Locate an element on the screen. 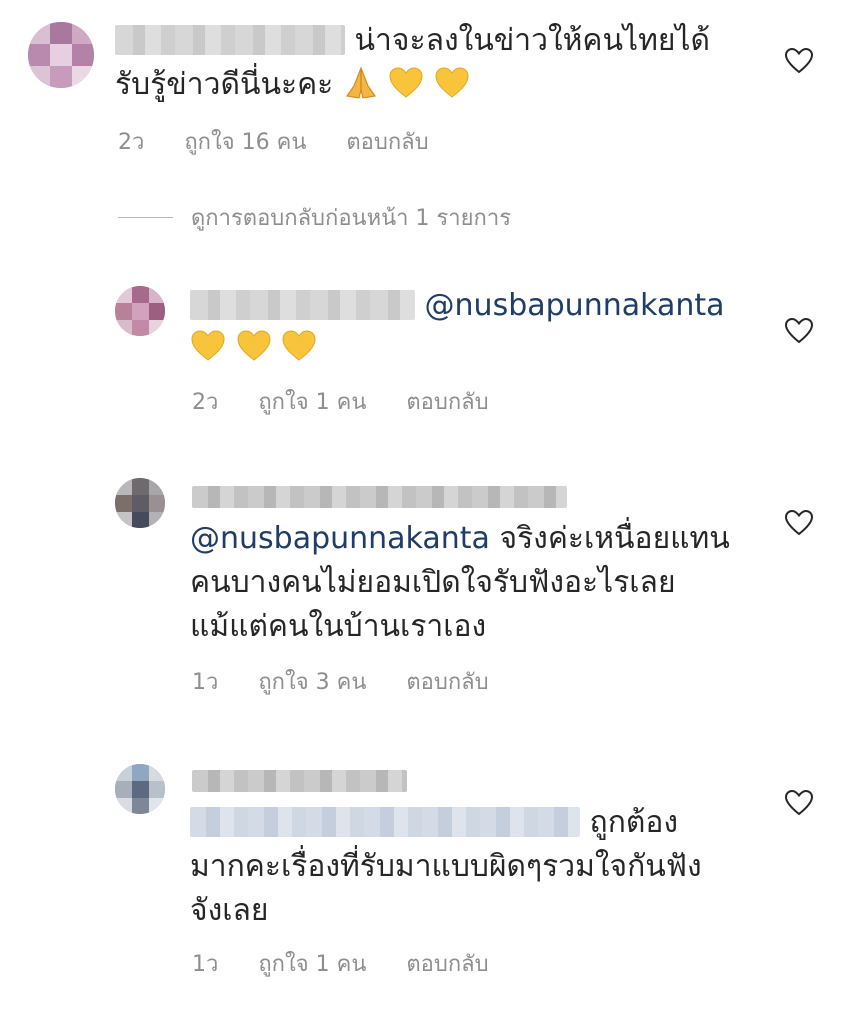  comment-meta: 2ว ถูกใจ 1 คน ตอบกลับ is located at coordinates (340, 401).